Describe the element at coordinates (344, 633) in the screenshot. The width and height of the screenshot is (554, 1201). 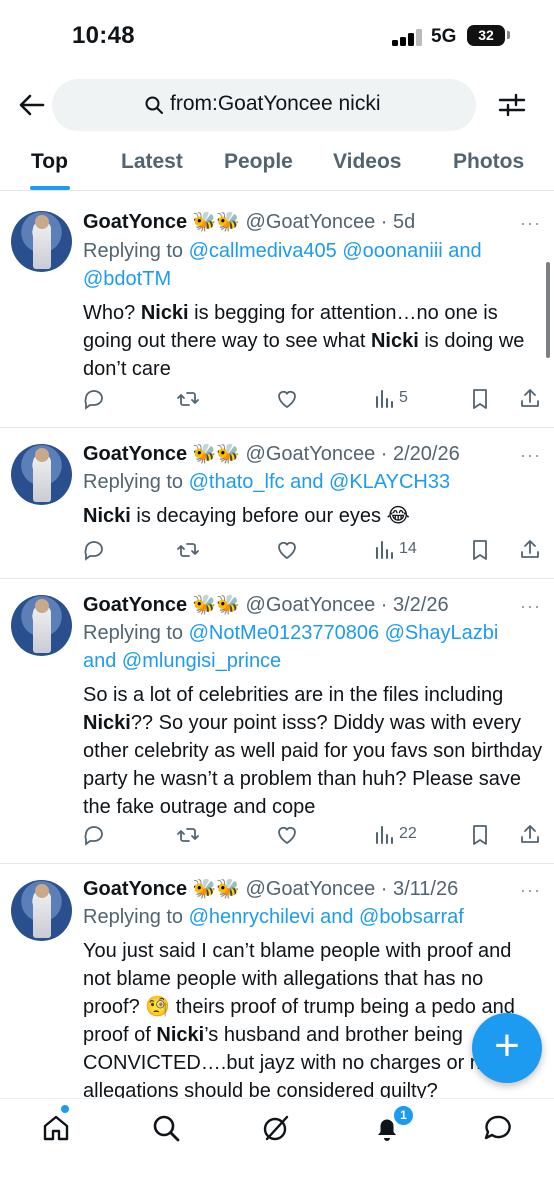
I see `mention-link: @NotMe0123770806 @ShayLazbi` at that location.